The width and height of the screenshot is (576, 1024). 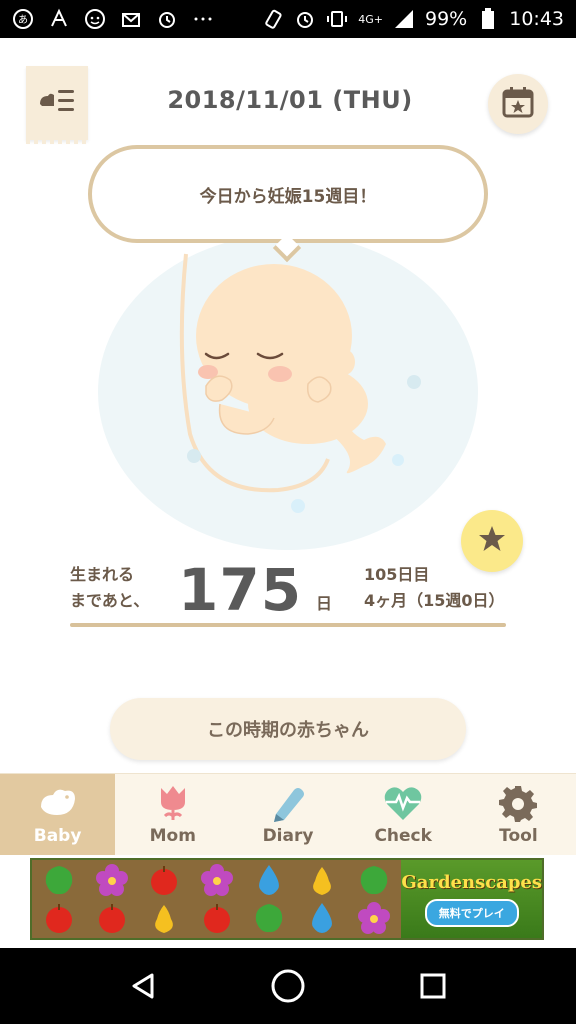 What do you see at coordinates (110, 600) in the screenshot?
I see `countdown-label-line2: まであと、` at bounding box center [110, 600].